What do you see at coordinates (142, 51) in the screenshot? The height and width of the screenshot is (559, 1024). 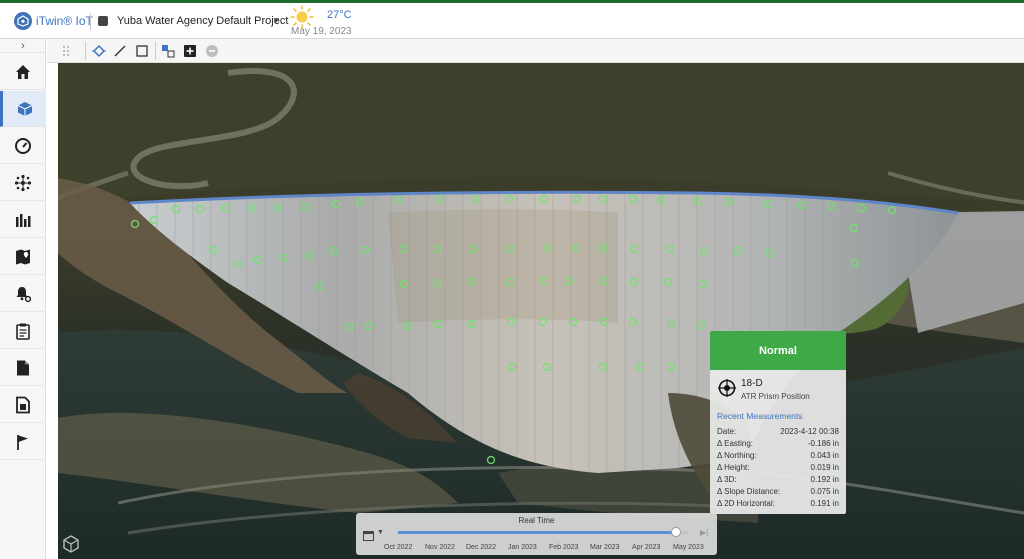 I see `select-rectangle-icon` at bounding box center [142, 51].